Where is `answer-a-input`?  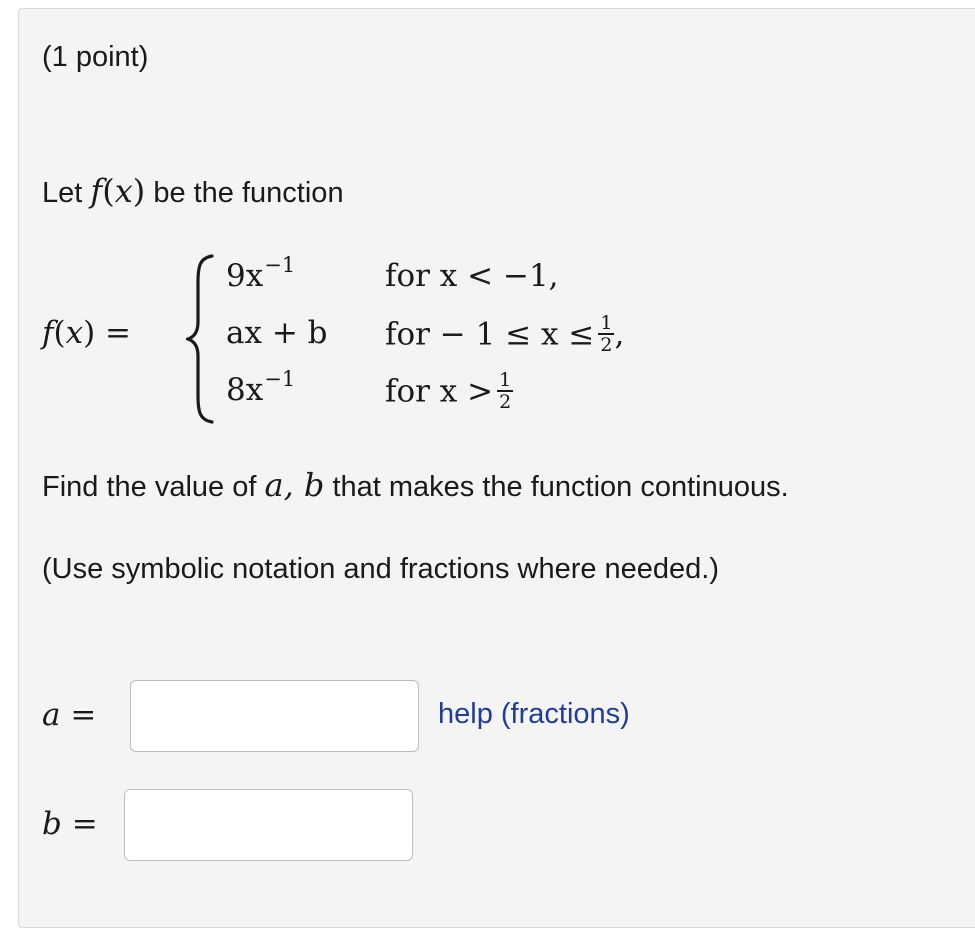
answer-a-input is located at coordinates (274, 716).